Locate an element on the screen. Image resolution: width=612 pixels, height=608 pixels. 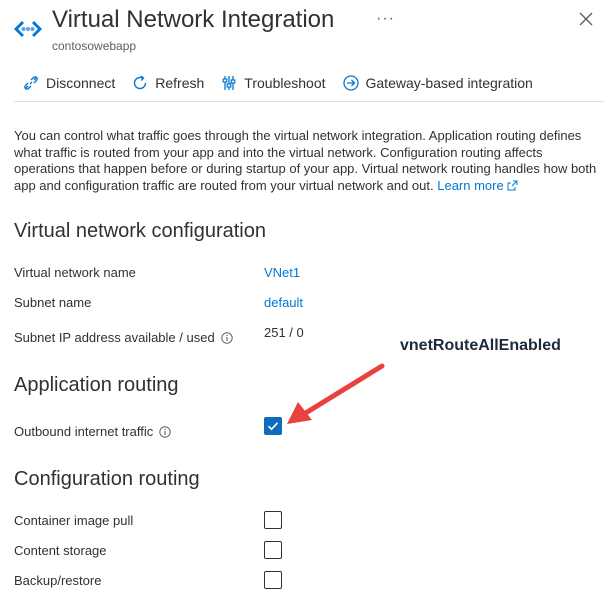
checkmark-icon is located at coordinates (273, 426).